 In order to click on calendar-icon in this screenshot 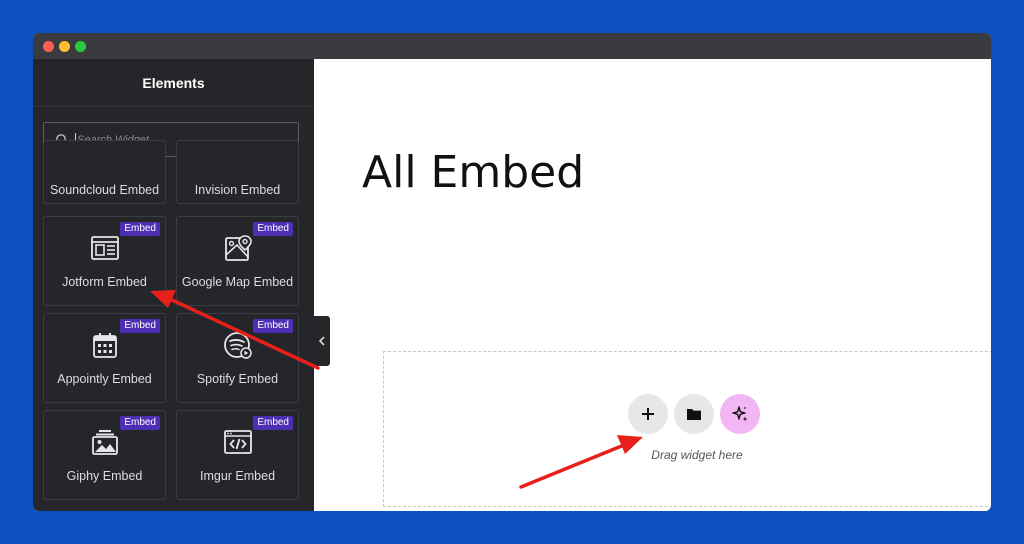, I will do `click(104, 345)`.